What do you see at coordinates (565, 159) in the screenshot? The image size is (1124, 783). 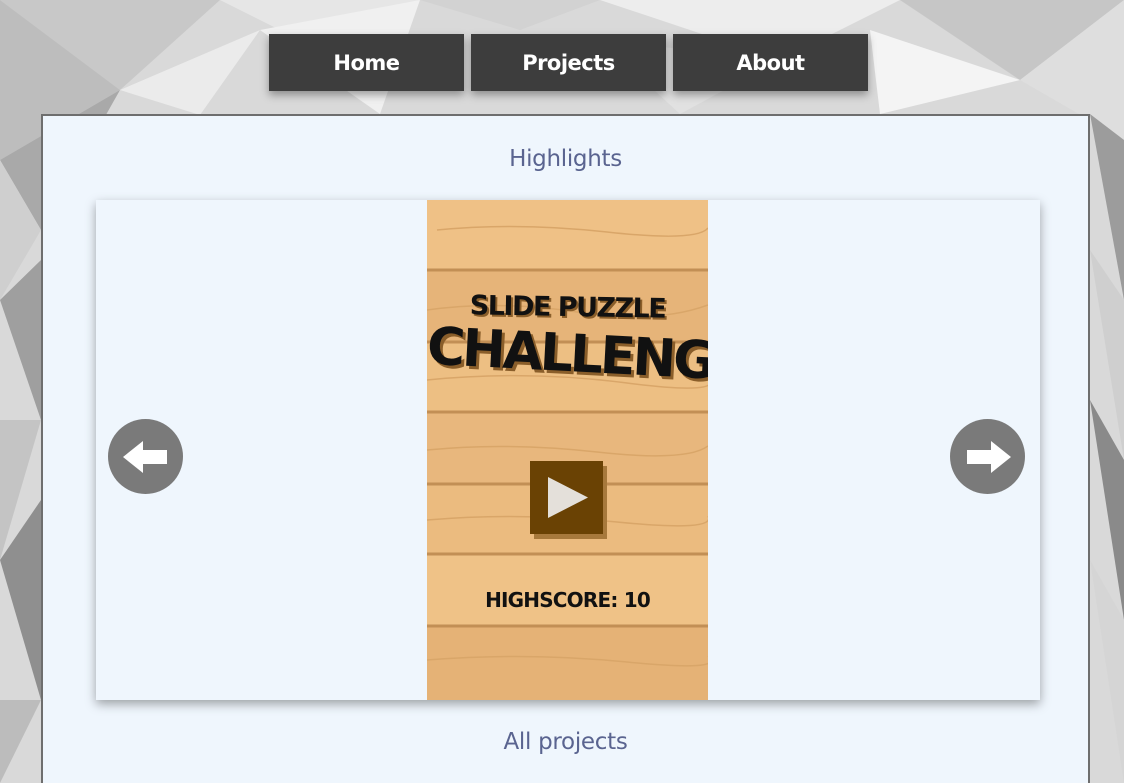 I see `highlights-heading: Highlights` at bounding box center [565, 159].